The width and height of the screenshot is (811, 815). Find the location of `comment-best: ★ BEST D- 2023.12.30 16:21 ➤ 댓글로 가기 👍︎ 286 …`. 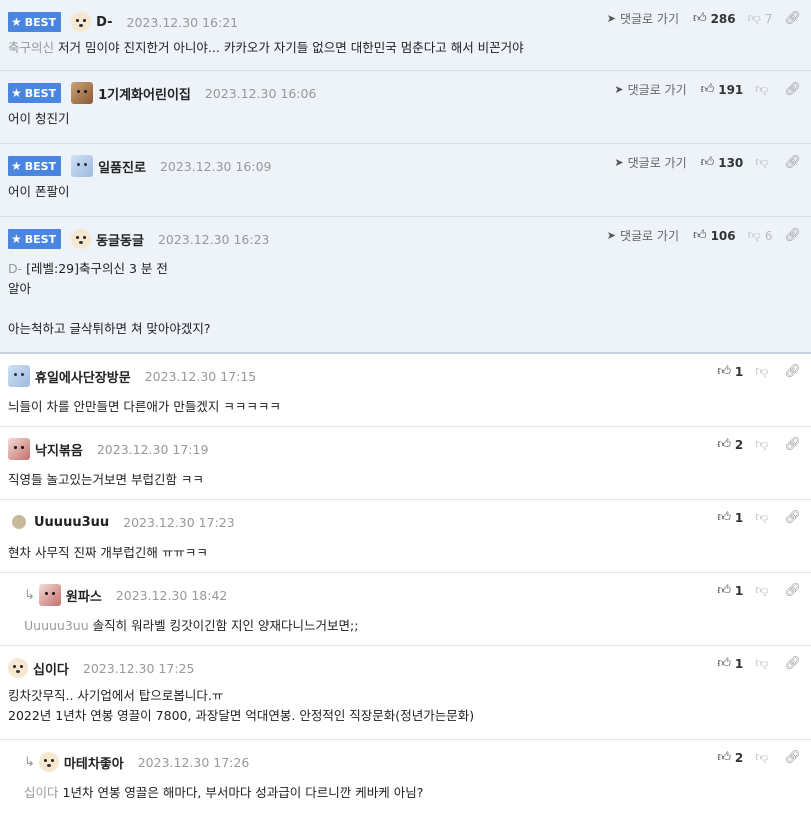

comment-best: ★ BEST D- 2023.12.30 16:21 ➤ 댓글로 가기 👍︎ 286 … is located at coordinates (405, 35).